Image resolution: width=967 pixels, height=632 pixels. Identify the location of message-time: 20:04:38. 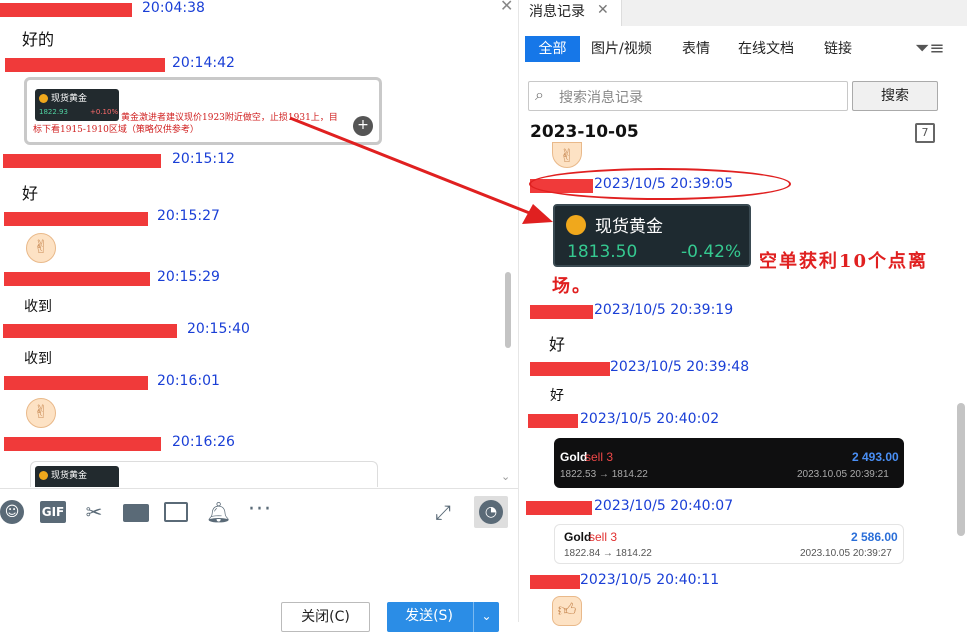
(173, 8).